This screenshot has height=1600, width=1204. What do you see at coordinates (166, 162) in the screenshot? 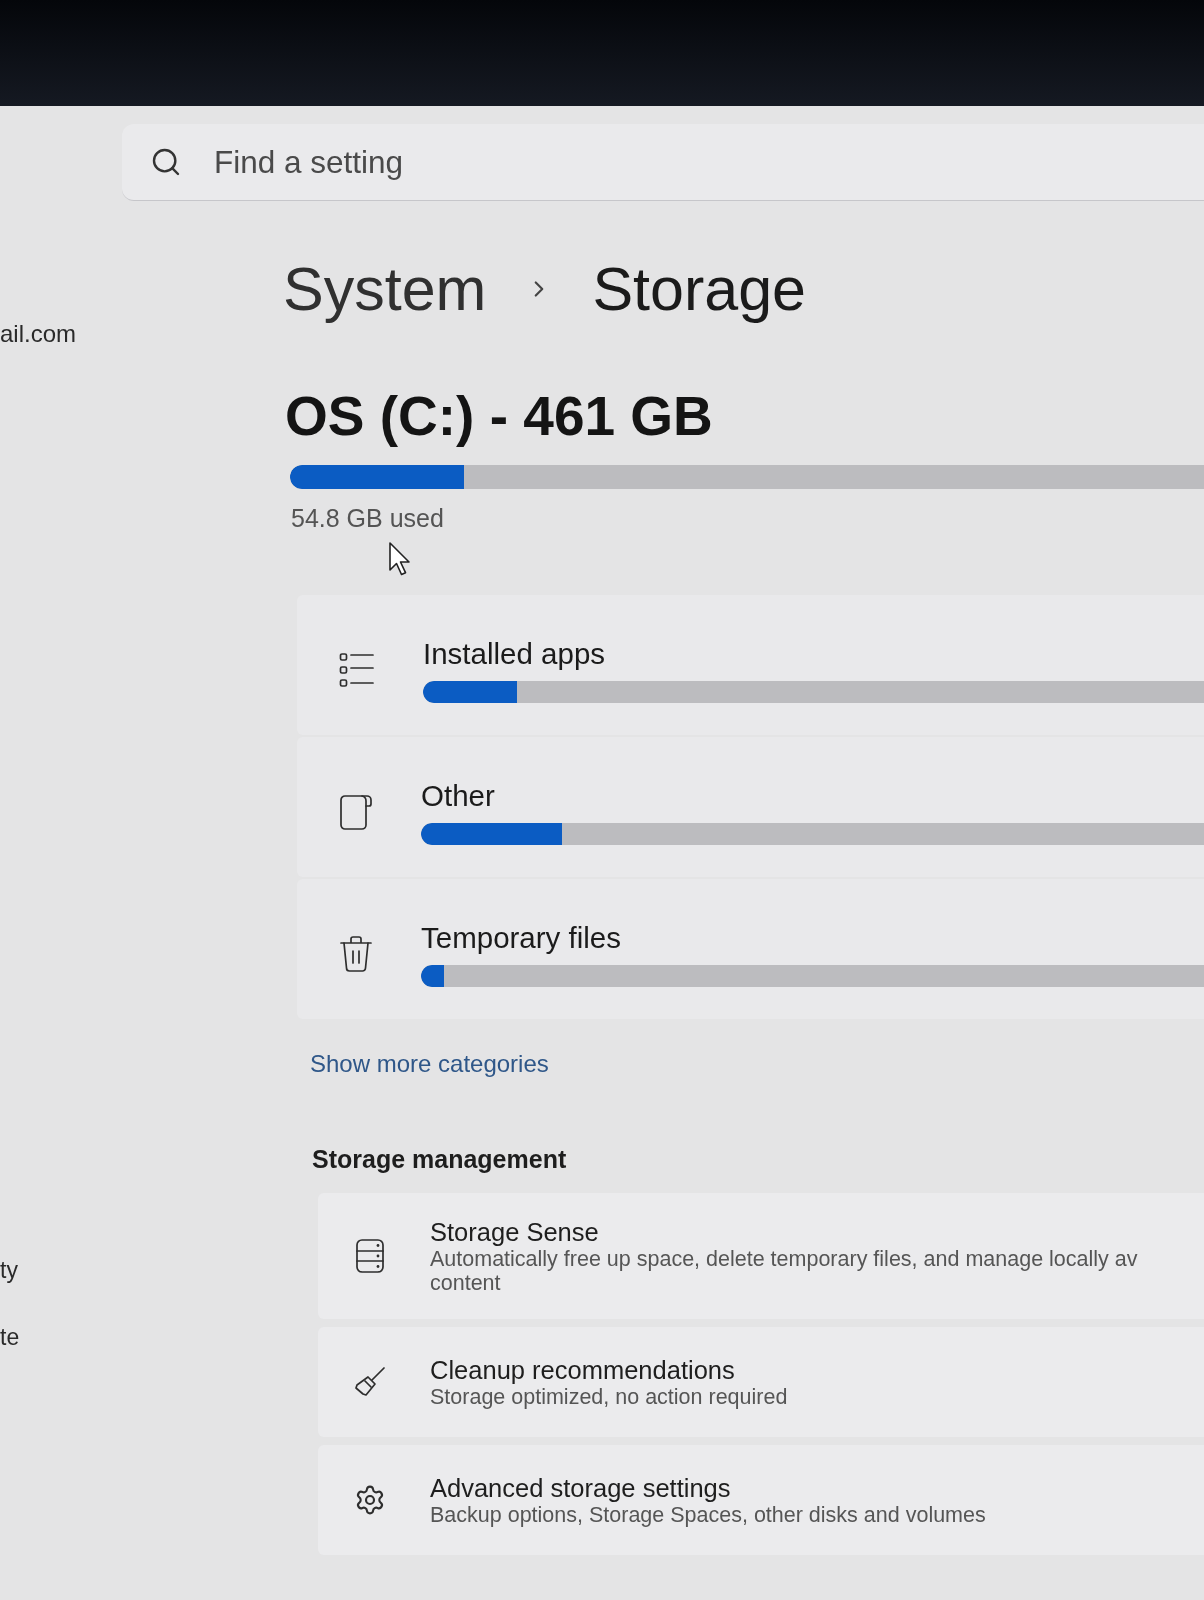
I see `search-icon` at bounding box center [166, 162].